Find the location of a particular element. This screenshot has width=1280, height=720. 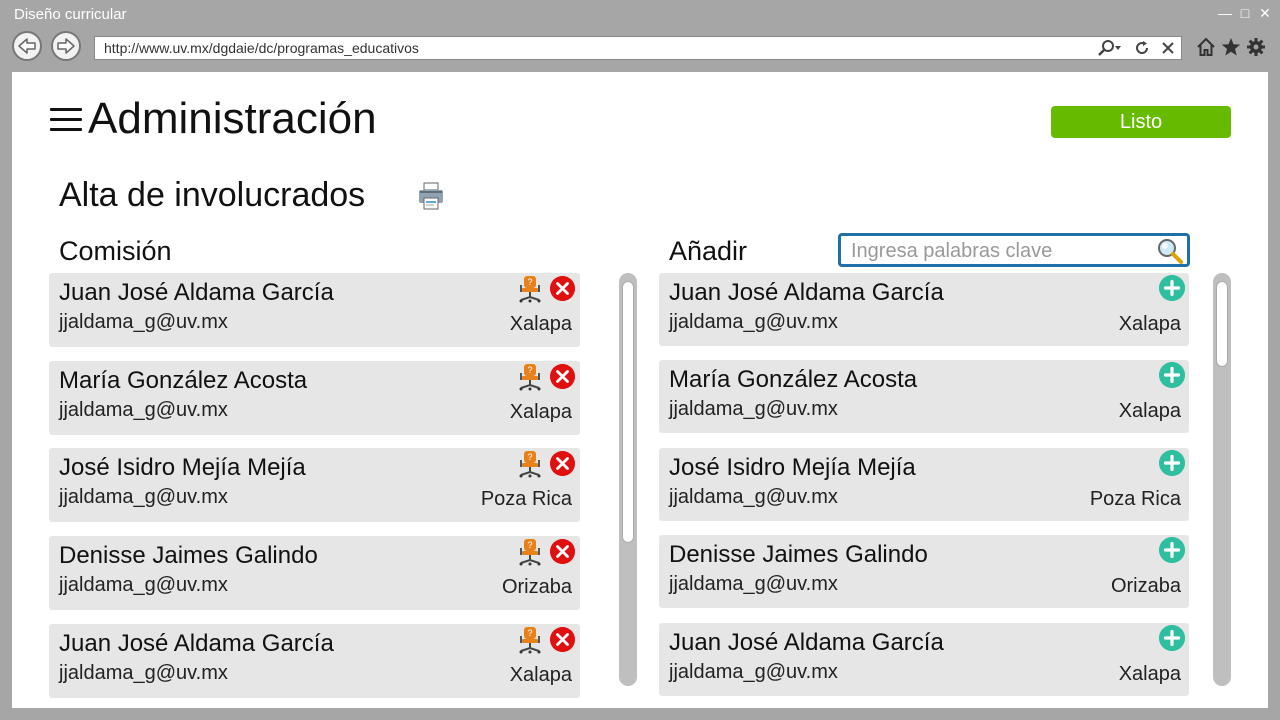

search-field is located at coordinates (1014, 250).